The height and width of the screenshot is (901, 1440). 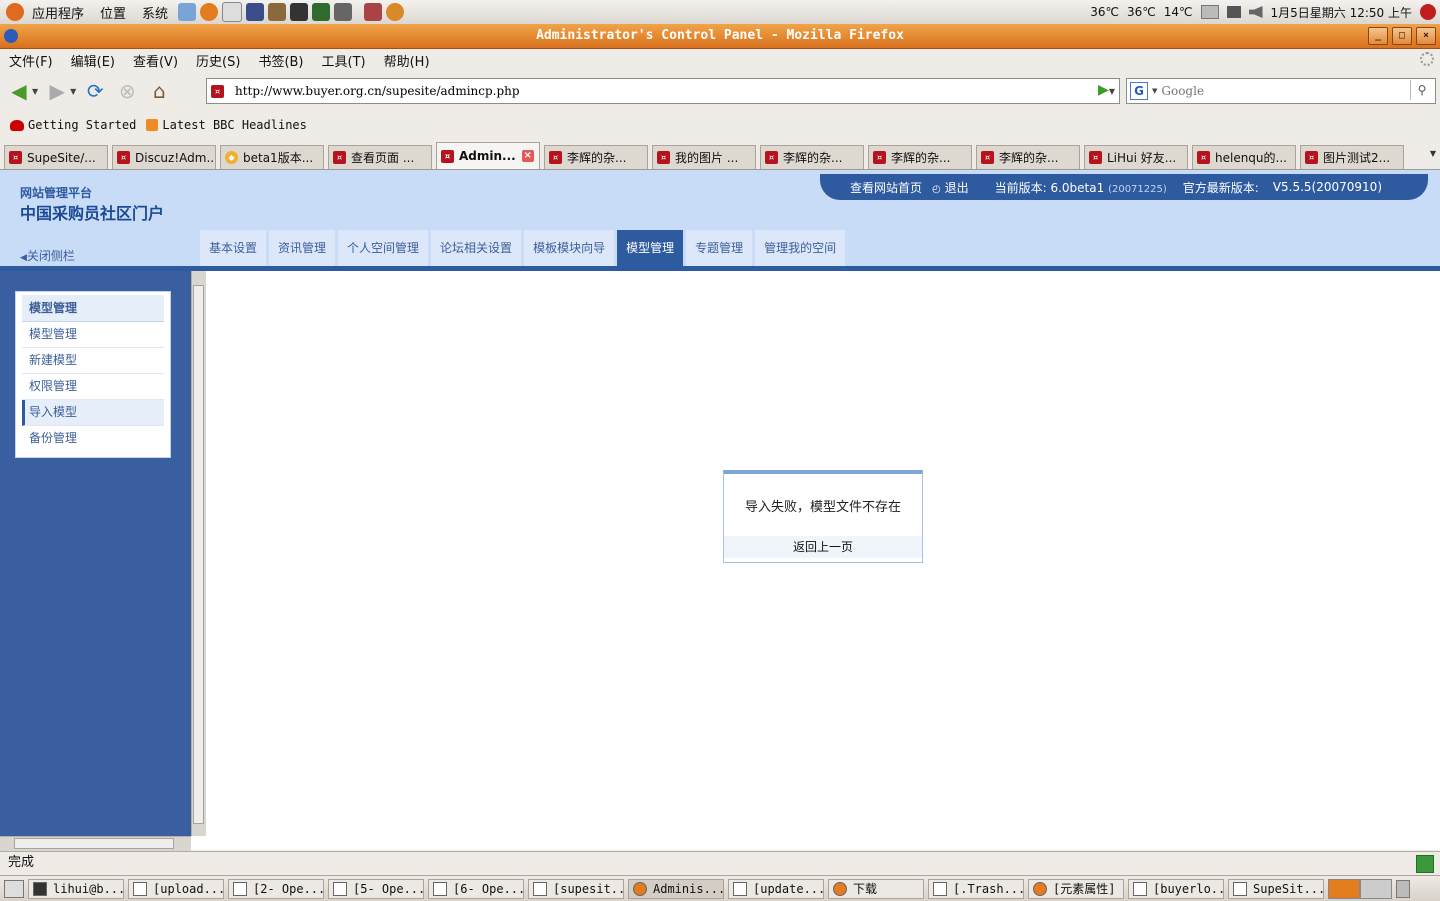 I want to click on applications-menu: 应用程序, so click(x=58, y=12).